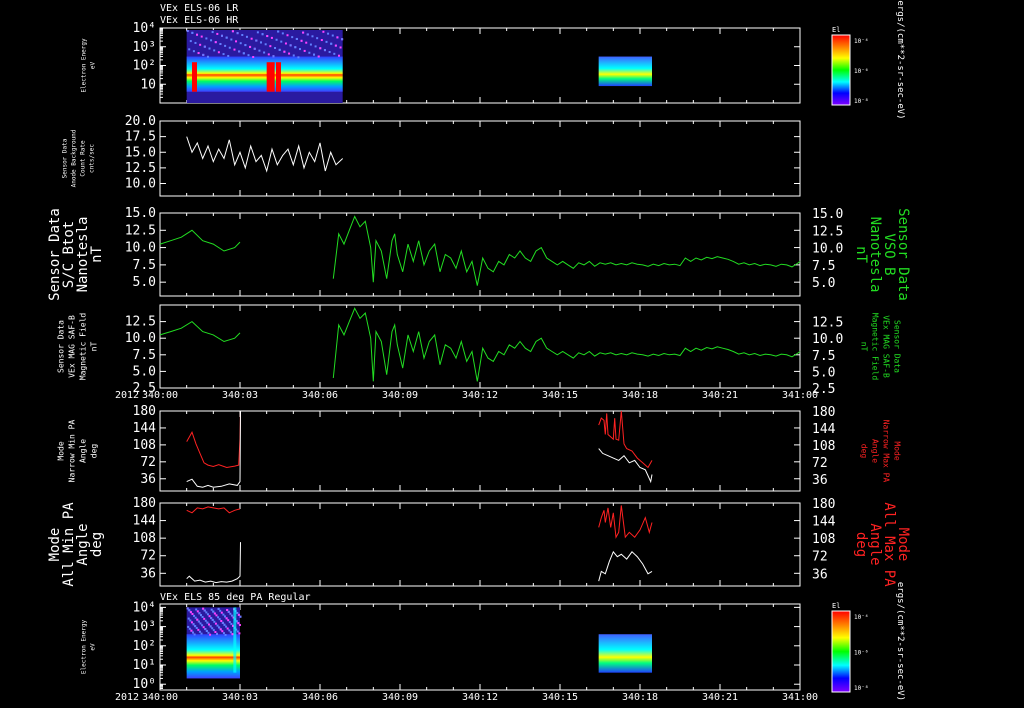 The height and width of the screenshot is (708, 1024). Describe the element at coordinates (861, 71) in the screenshot. I see `colorbar-tick-label: 10⁻⁶` at that location.